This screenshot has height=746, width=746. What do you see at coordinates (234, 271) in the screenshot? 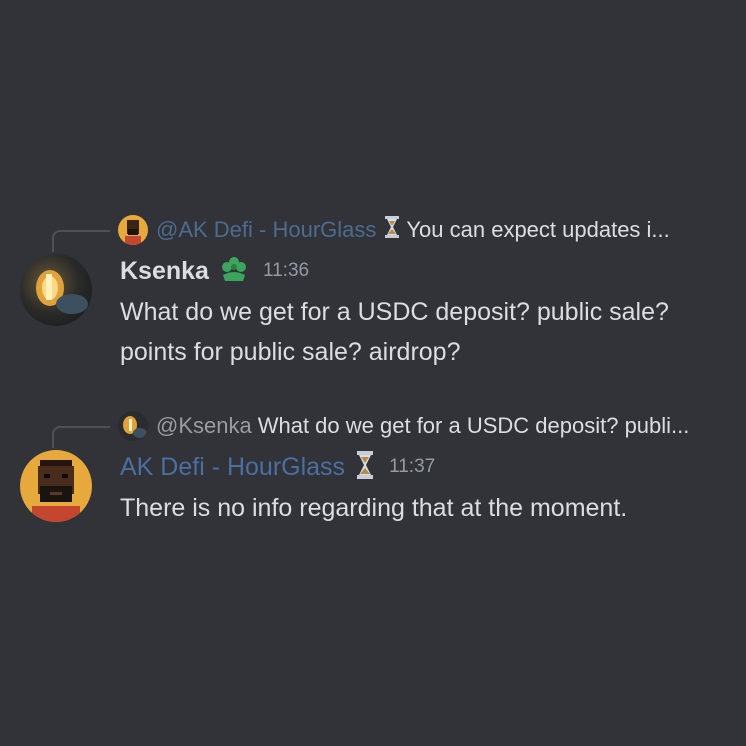
I see `flower-badge-icon` at bounding box center [234, 271].